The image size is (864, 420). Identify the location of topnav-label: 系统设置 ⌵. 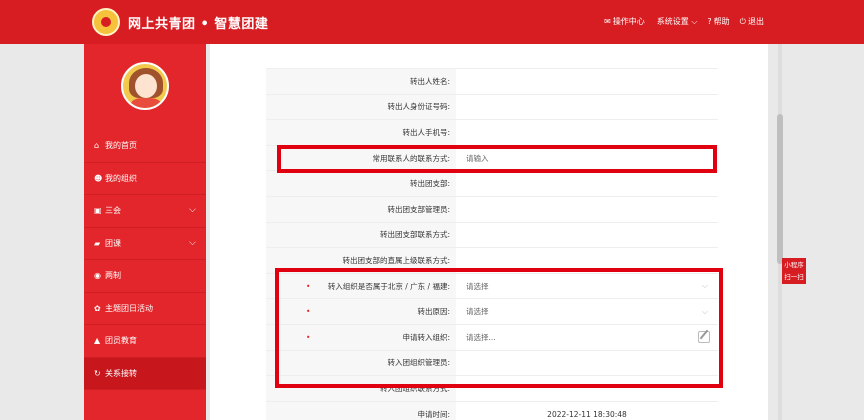
(677, 21).